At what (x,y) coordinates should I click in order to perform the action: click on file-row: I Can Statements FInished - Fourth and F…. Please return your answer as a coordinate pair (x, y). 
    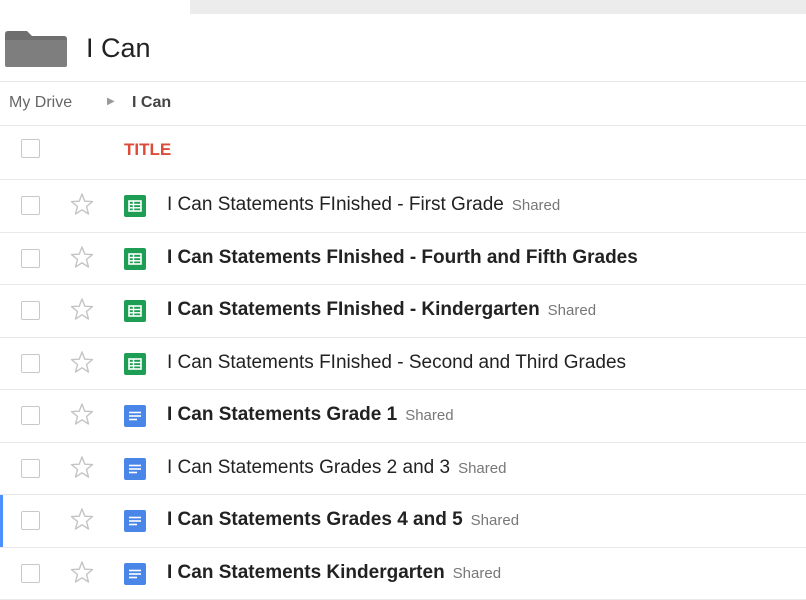
    Looking at the image, I should click on (403, 259).